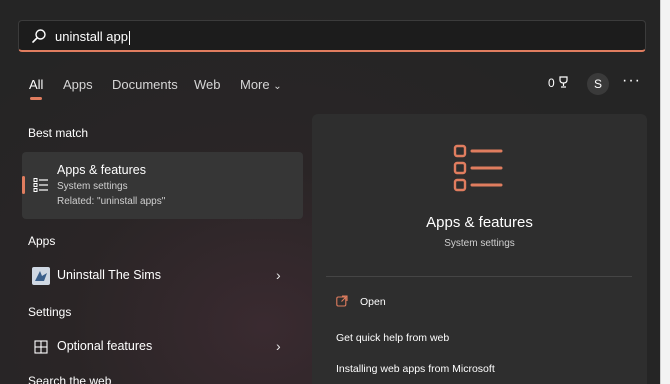  What do you see at coordinates (111, 201) in the screenshot?
I see `best-match-related: Related: "uninstall apps"` at bounding box center [111, 201].